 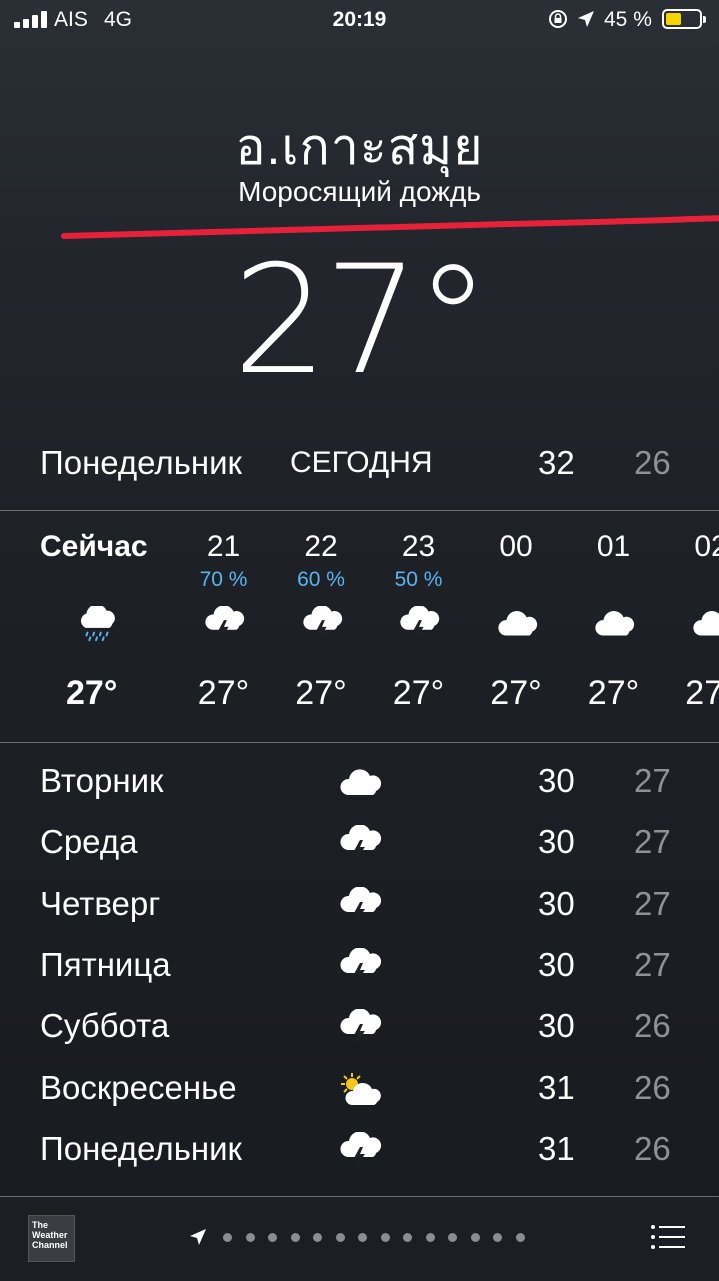 I want to click on status-bar: AIS 4G 20:19 45 %, so click(x=359, y=20).